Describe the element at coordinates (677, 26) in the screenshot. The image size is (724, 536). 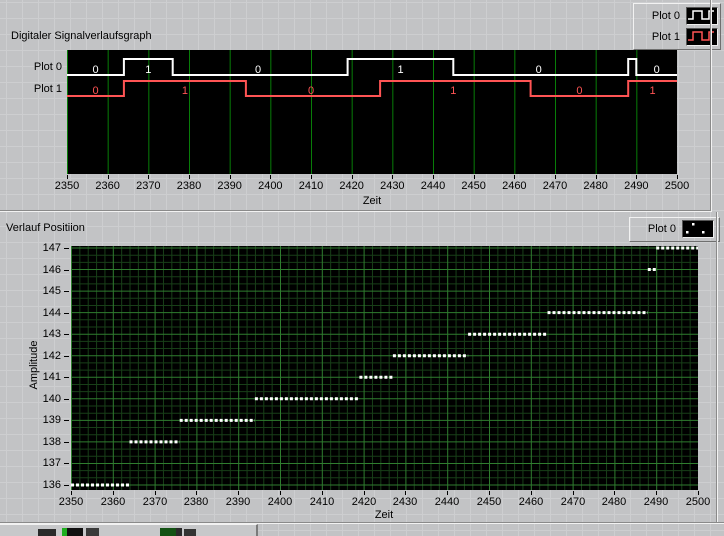
I see `digital-graph-legend: Plot 0 Plot 1` at that location.